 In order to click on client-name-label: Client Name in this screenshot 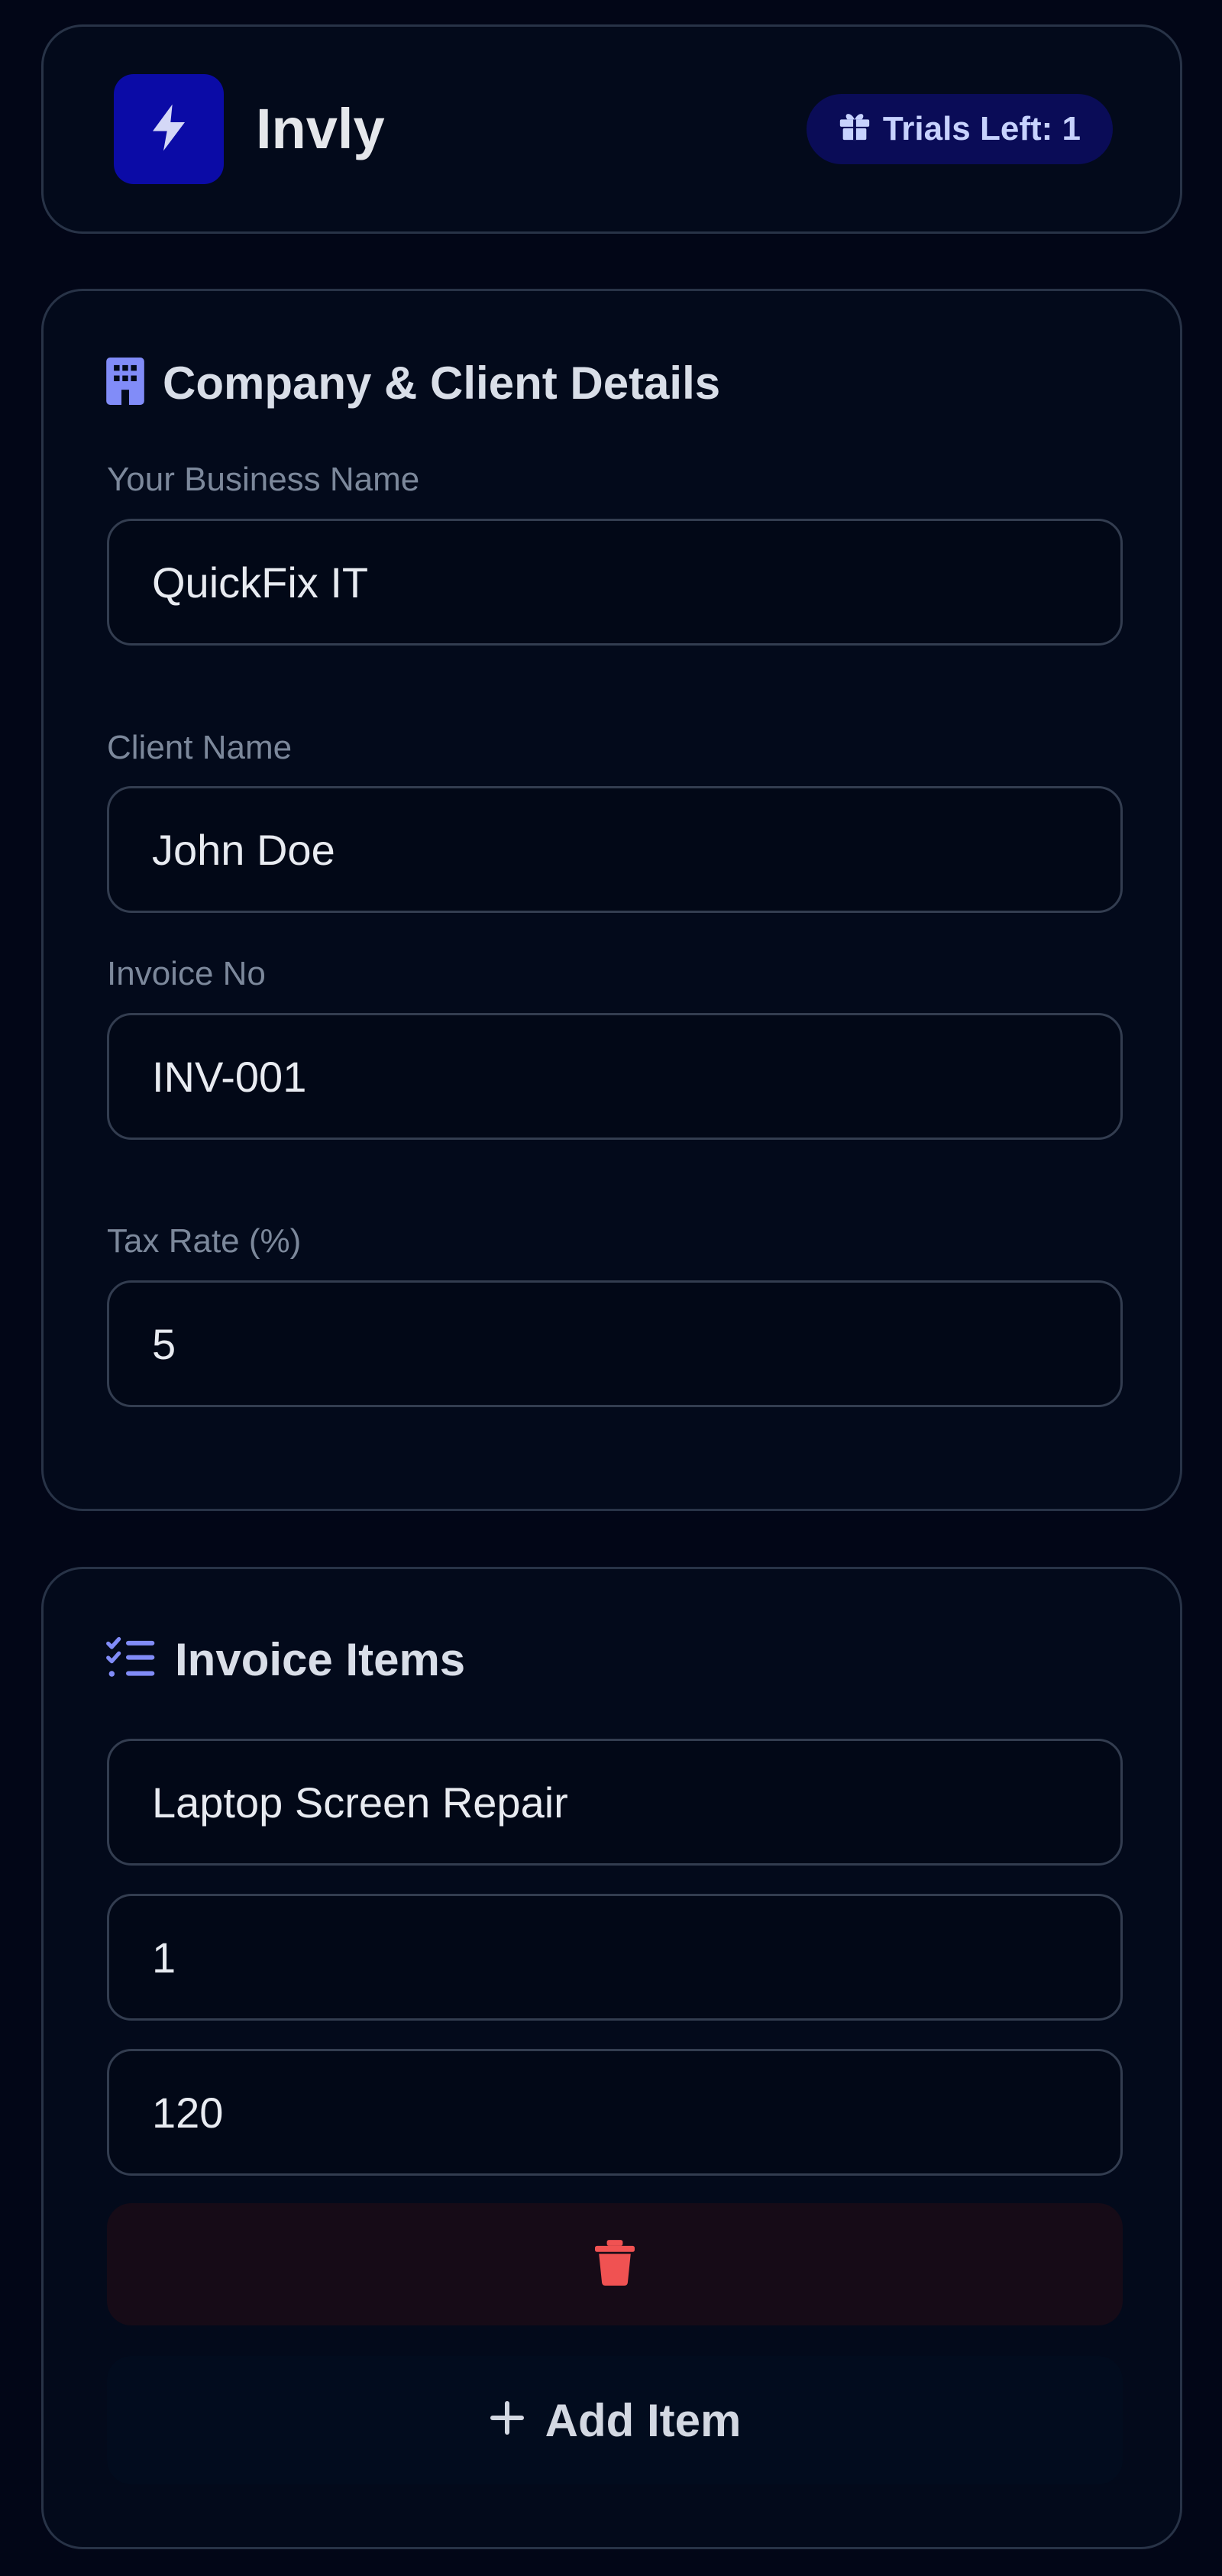, I will do `click(200, 747)`.